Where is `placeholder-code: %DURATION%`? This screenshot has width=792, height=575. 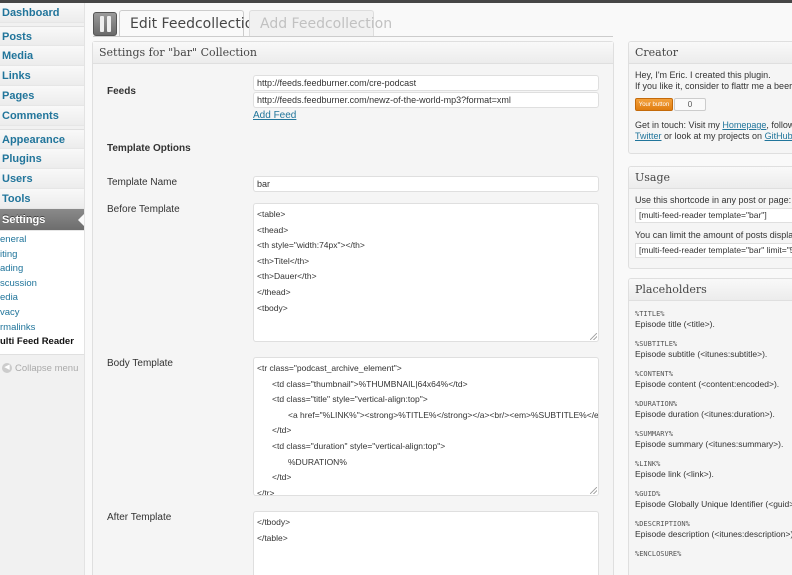 placeholder-code: %DURATION% is located at coordinates (656, 404).